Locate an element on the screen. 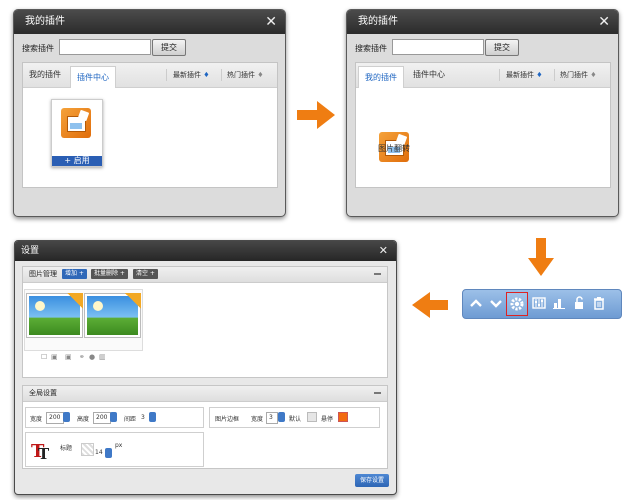 This screenshot has width=633, height=500. add-button: 增加 + is located at coordinates (74, 274).